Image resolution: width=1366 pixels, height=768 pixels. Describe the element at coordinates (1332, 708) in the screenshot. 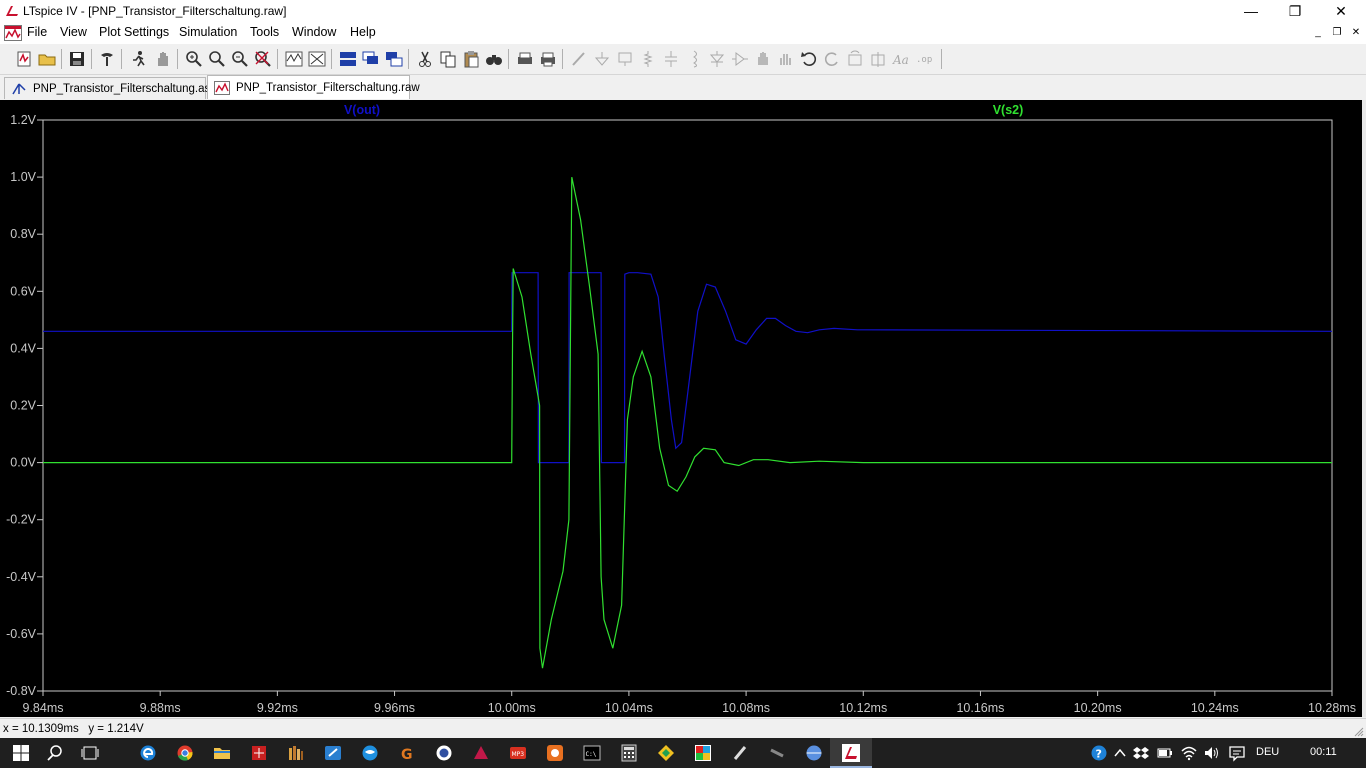

I see `x-tick-label: 10.28ms` at that location.